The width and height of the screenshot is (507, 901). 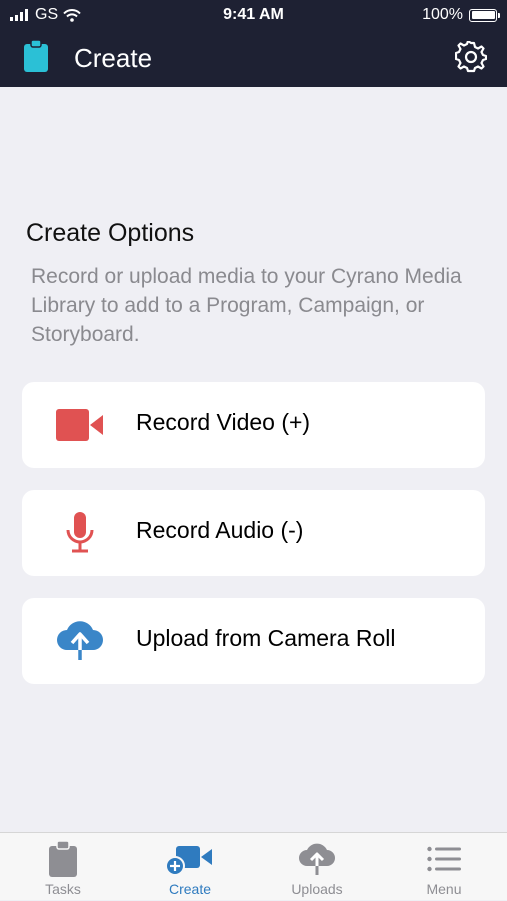 What do you see at coordinates (80, 425) in the screenshot?
I see `video-camera-icon` at bounding box center [80, 425].